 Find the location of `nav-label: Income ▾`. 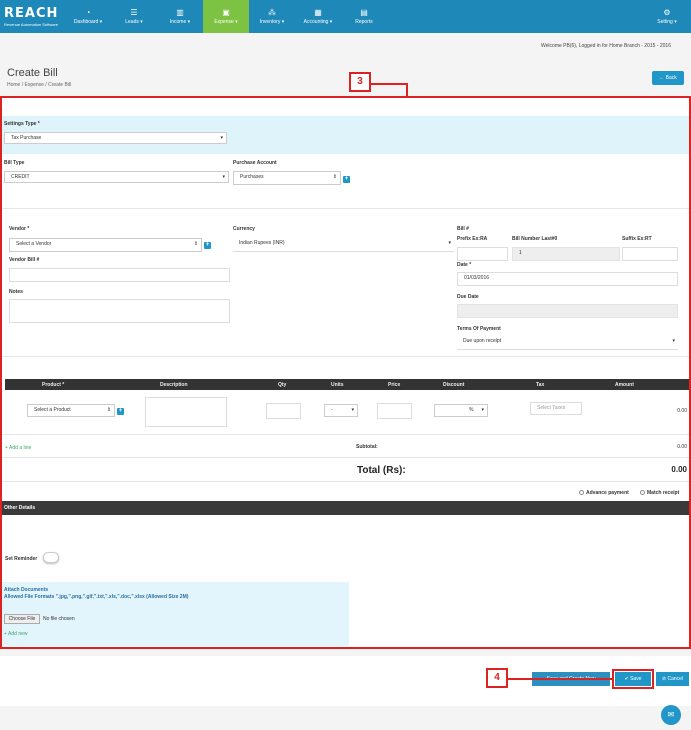

nav-label: Income ▾ is located at coordinates (180, 22).